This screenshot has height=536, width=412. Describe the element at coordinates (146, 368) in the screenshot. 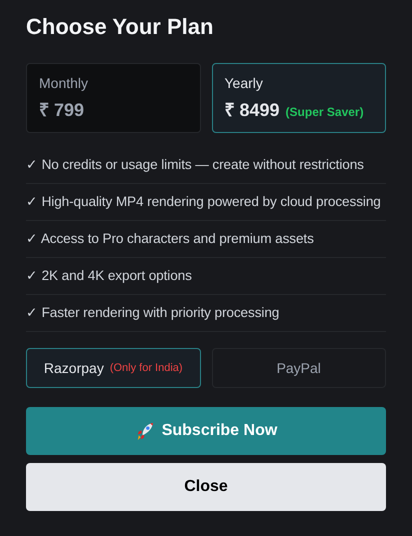

I see `payment-note: (Only for India)` at that location.